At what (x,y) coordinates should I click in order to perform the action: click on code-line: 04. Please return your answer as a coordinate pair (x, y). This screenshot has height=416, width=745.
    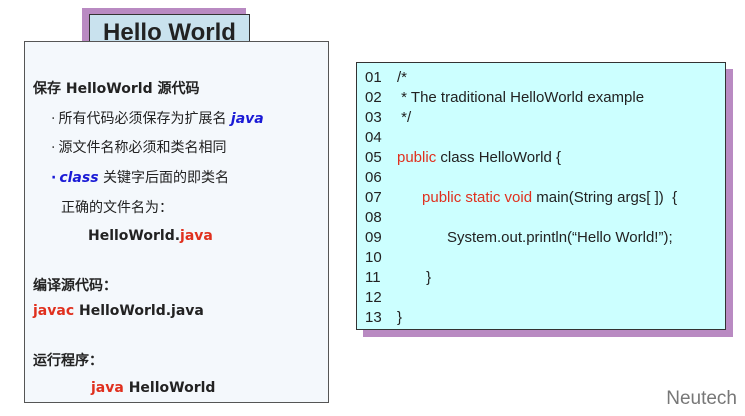
    Looking at the image, I should click on (377, 138).